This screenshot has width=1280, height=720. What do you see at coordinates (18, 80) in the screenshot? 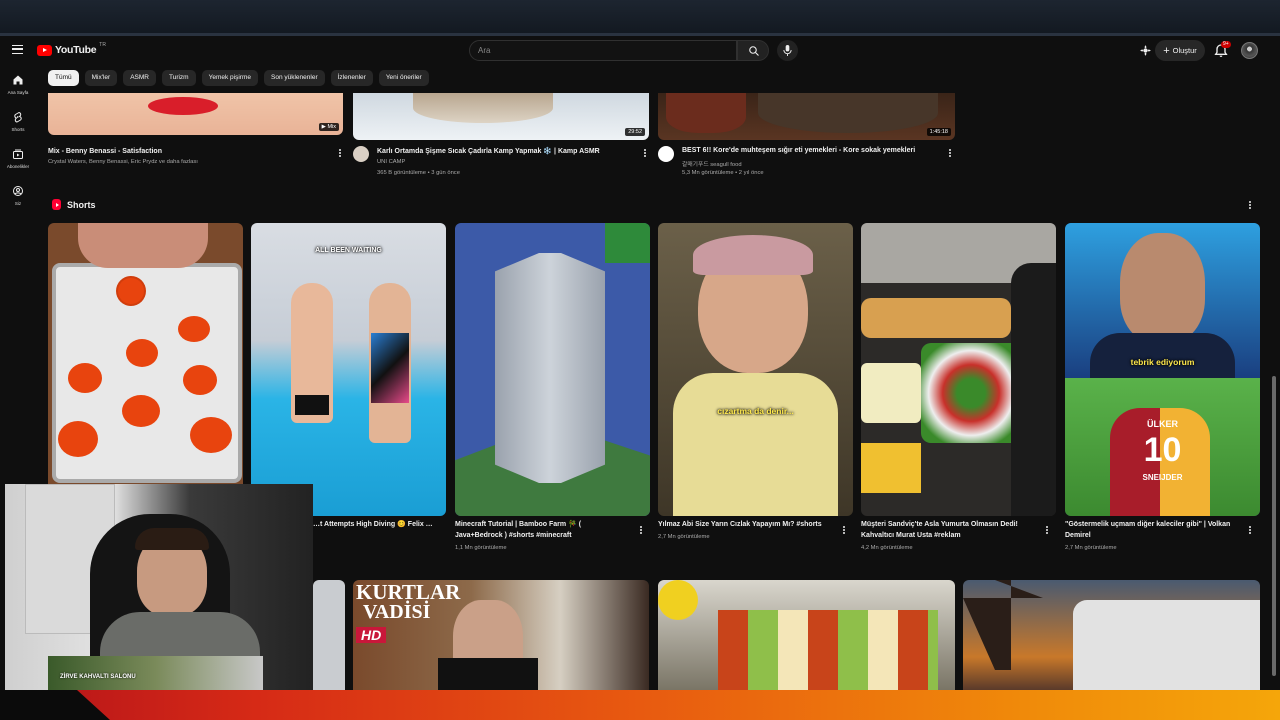
I see `home-icon` at bounding box center [18, 80].